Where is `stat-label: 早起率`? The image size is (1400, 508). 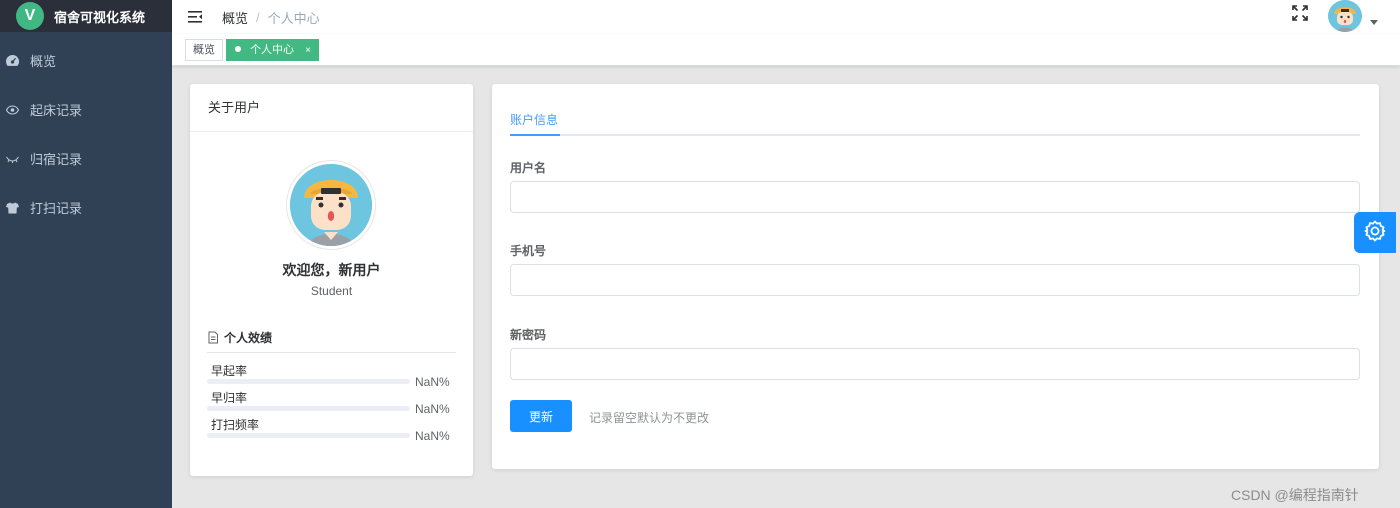
stat-label: 早起率 is located at coordinates (229, 371).